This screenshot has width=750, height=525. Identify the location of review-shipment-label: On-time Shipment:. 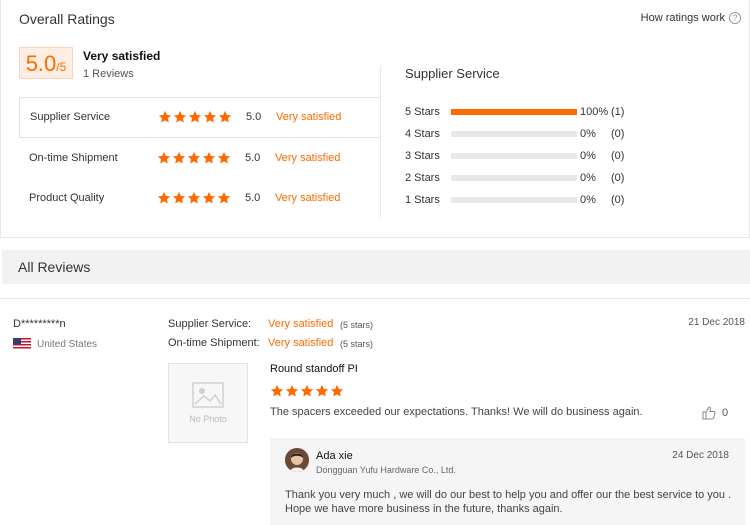
(214, 343).